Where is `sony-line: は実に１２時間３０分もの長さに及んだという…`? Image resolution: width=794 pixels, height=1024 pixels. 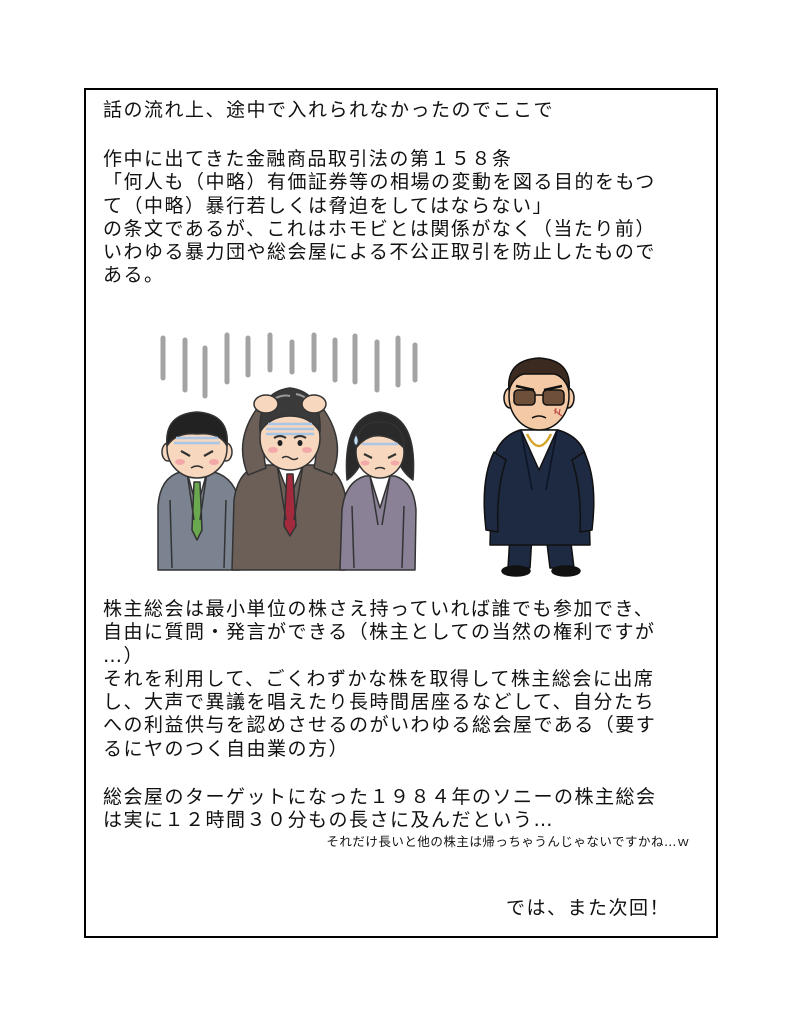 sony-line: は実に１２時間３０分もの長さに及んだという… is located at coordinates (329, 820).